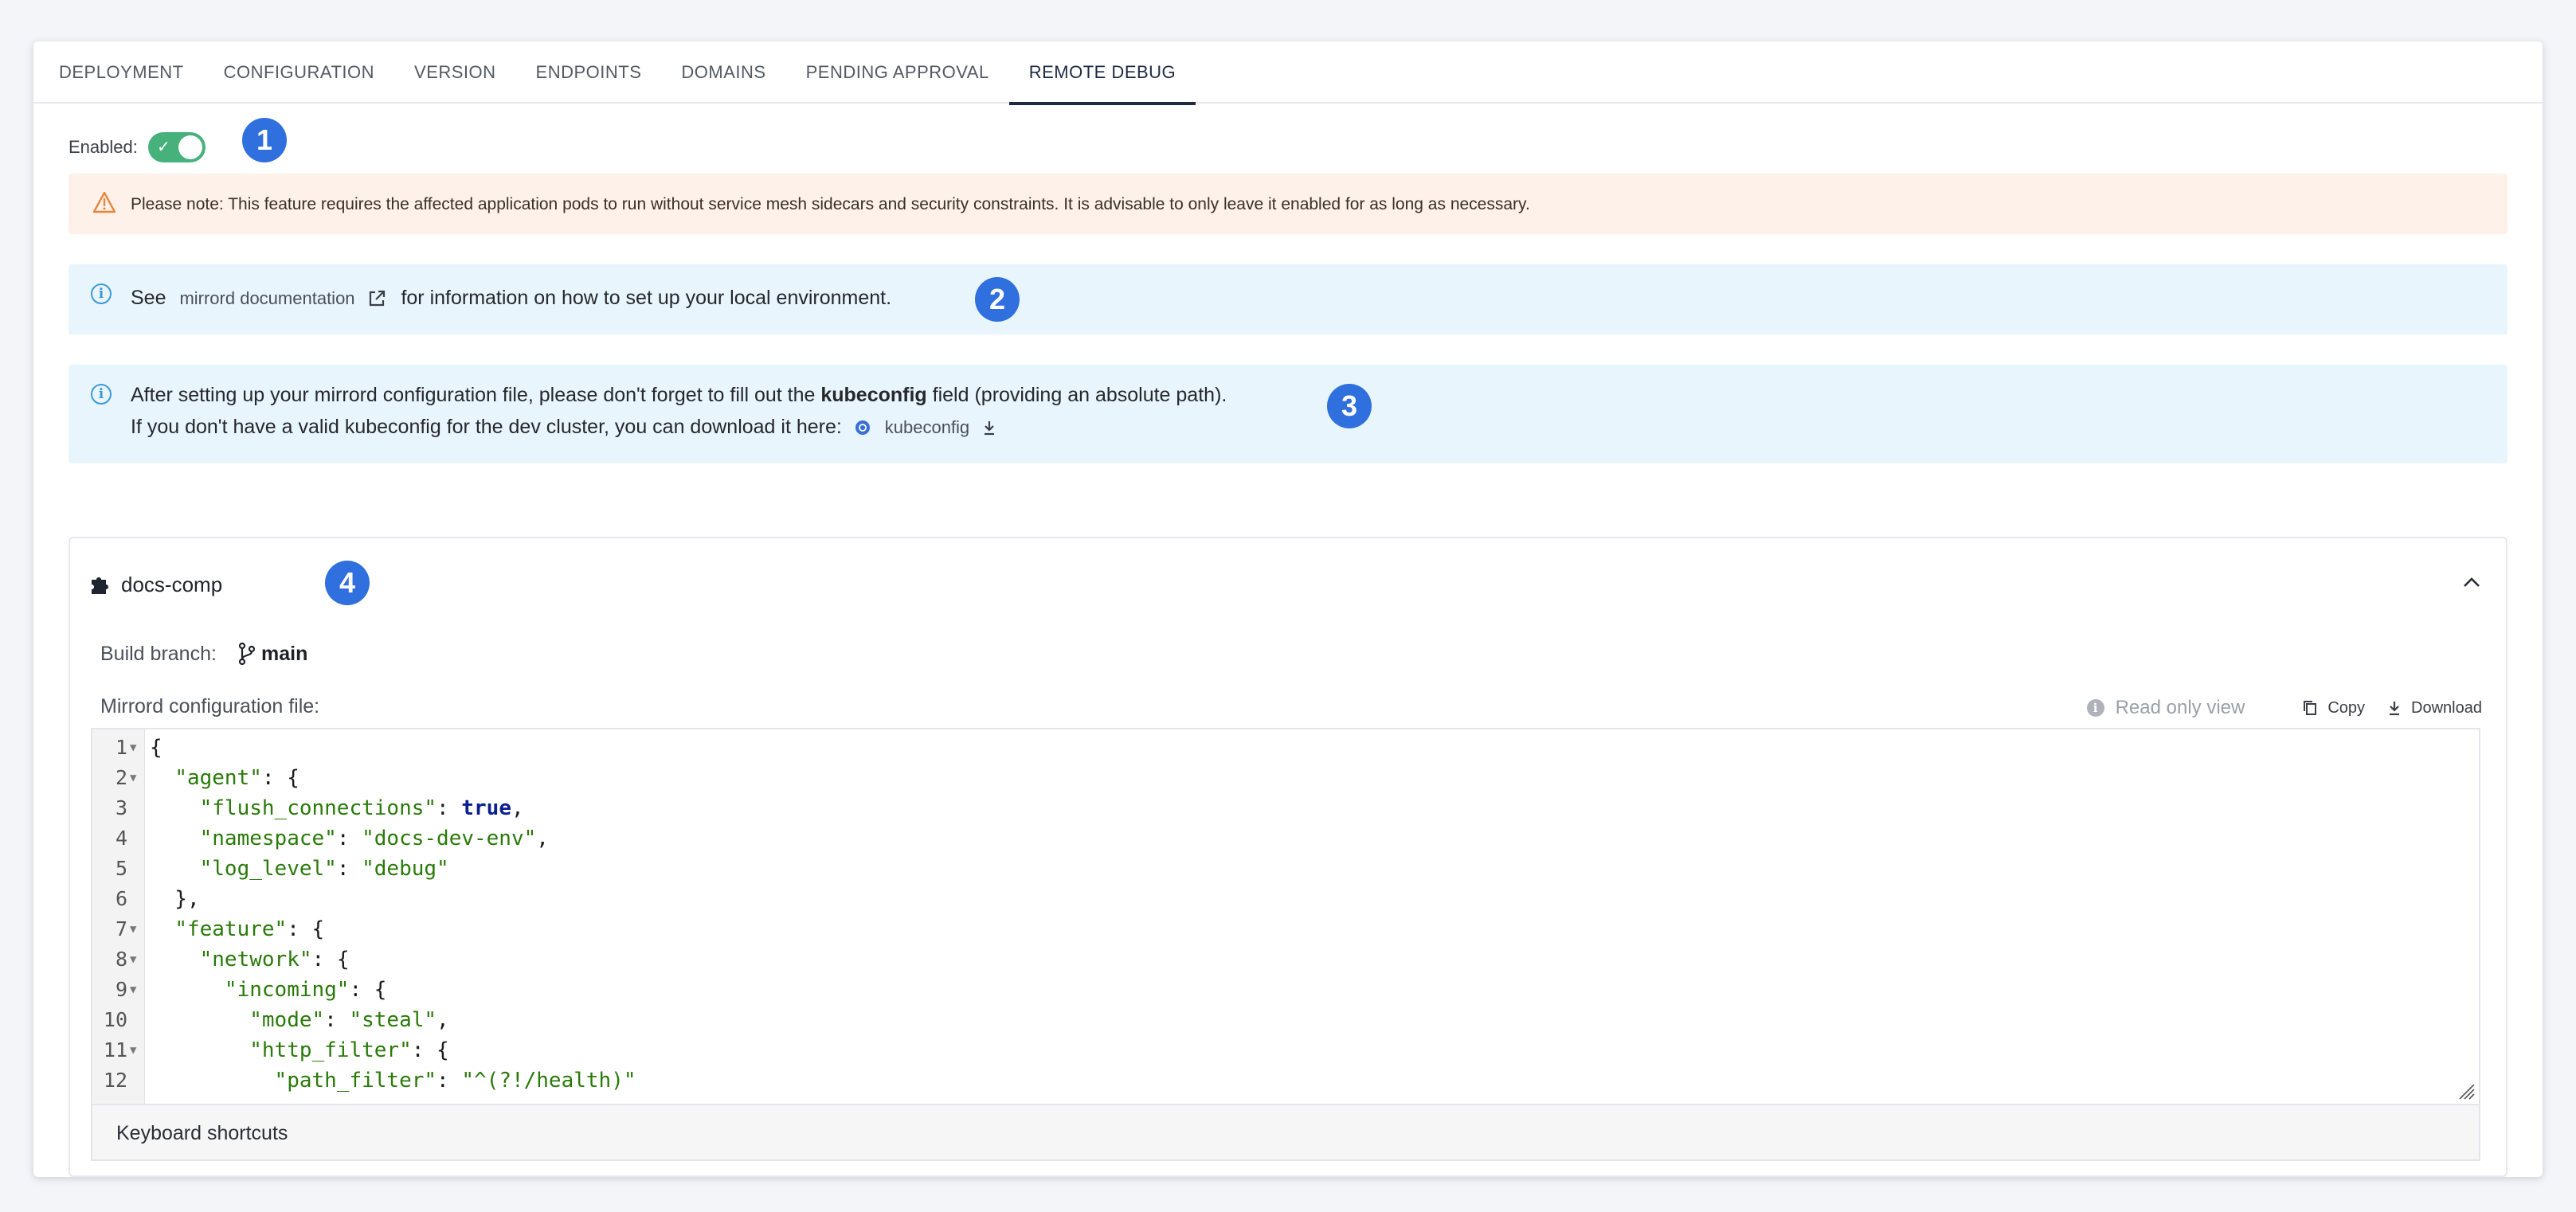 This screenshot has width=2576, height=1212. What do you see at coordinates (264, 140) in the screenshot?
I see `callout-marker-1: 1` at bounding box center [264, 140].